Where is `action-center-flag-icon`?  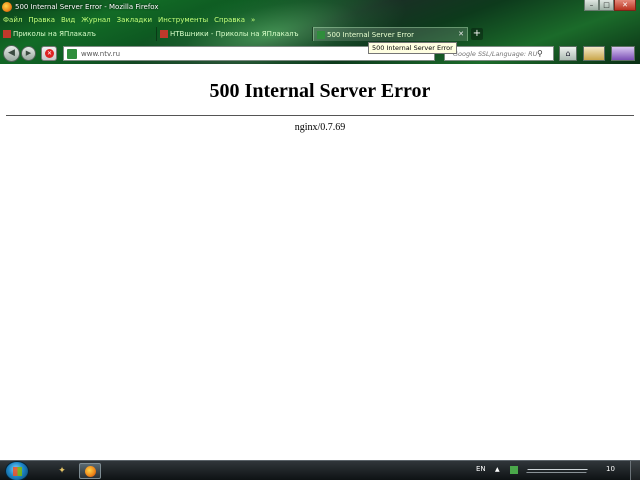
action-center-flag-icon is located at coordinates (514, 470).